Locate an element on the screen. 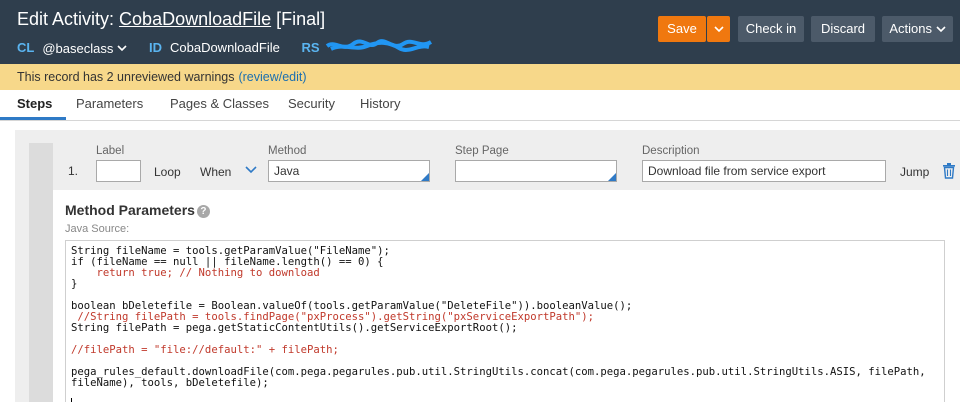  id-key-label: ID is located at coordinates (155, 47).